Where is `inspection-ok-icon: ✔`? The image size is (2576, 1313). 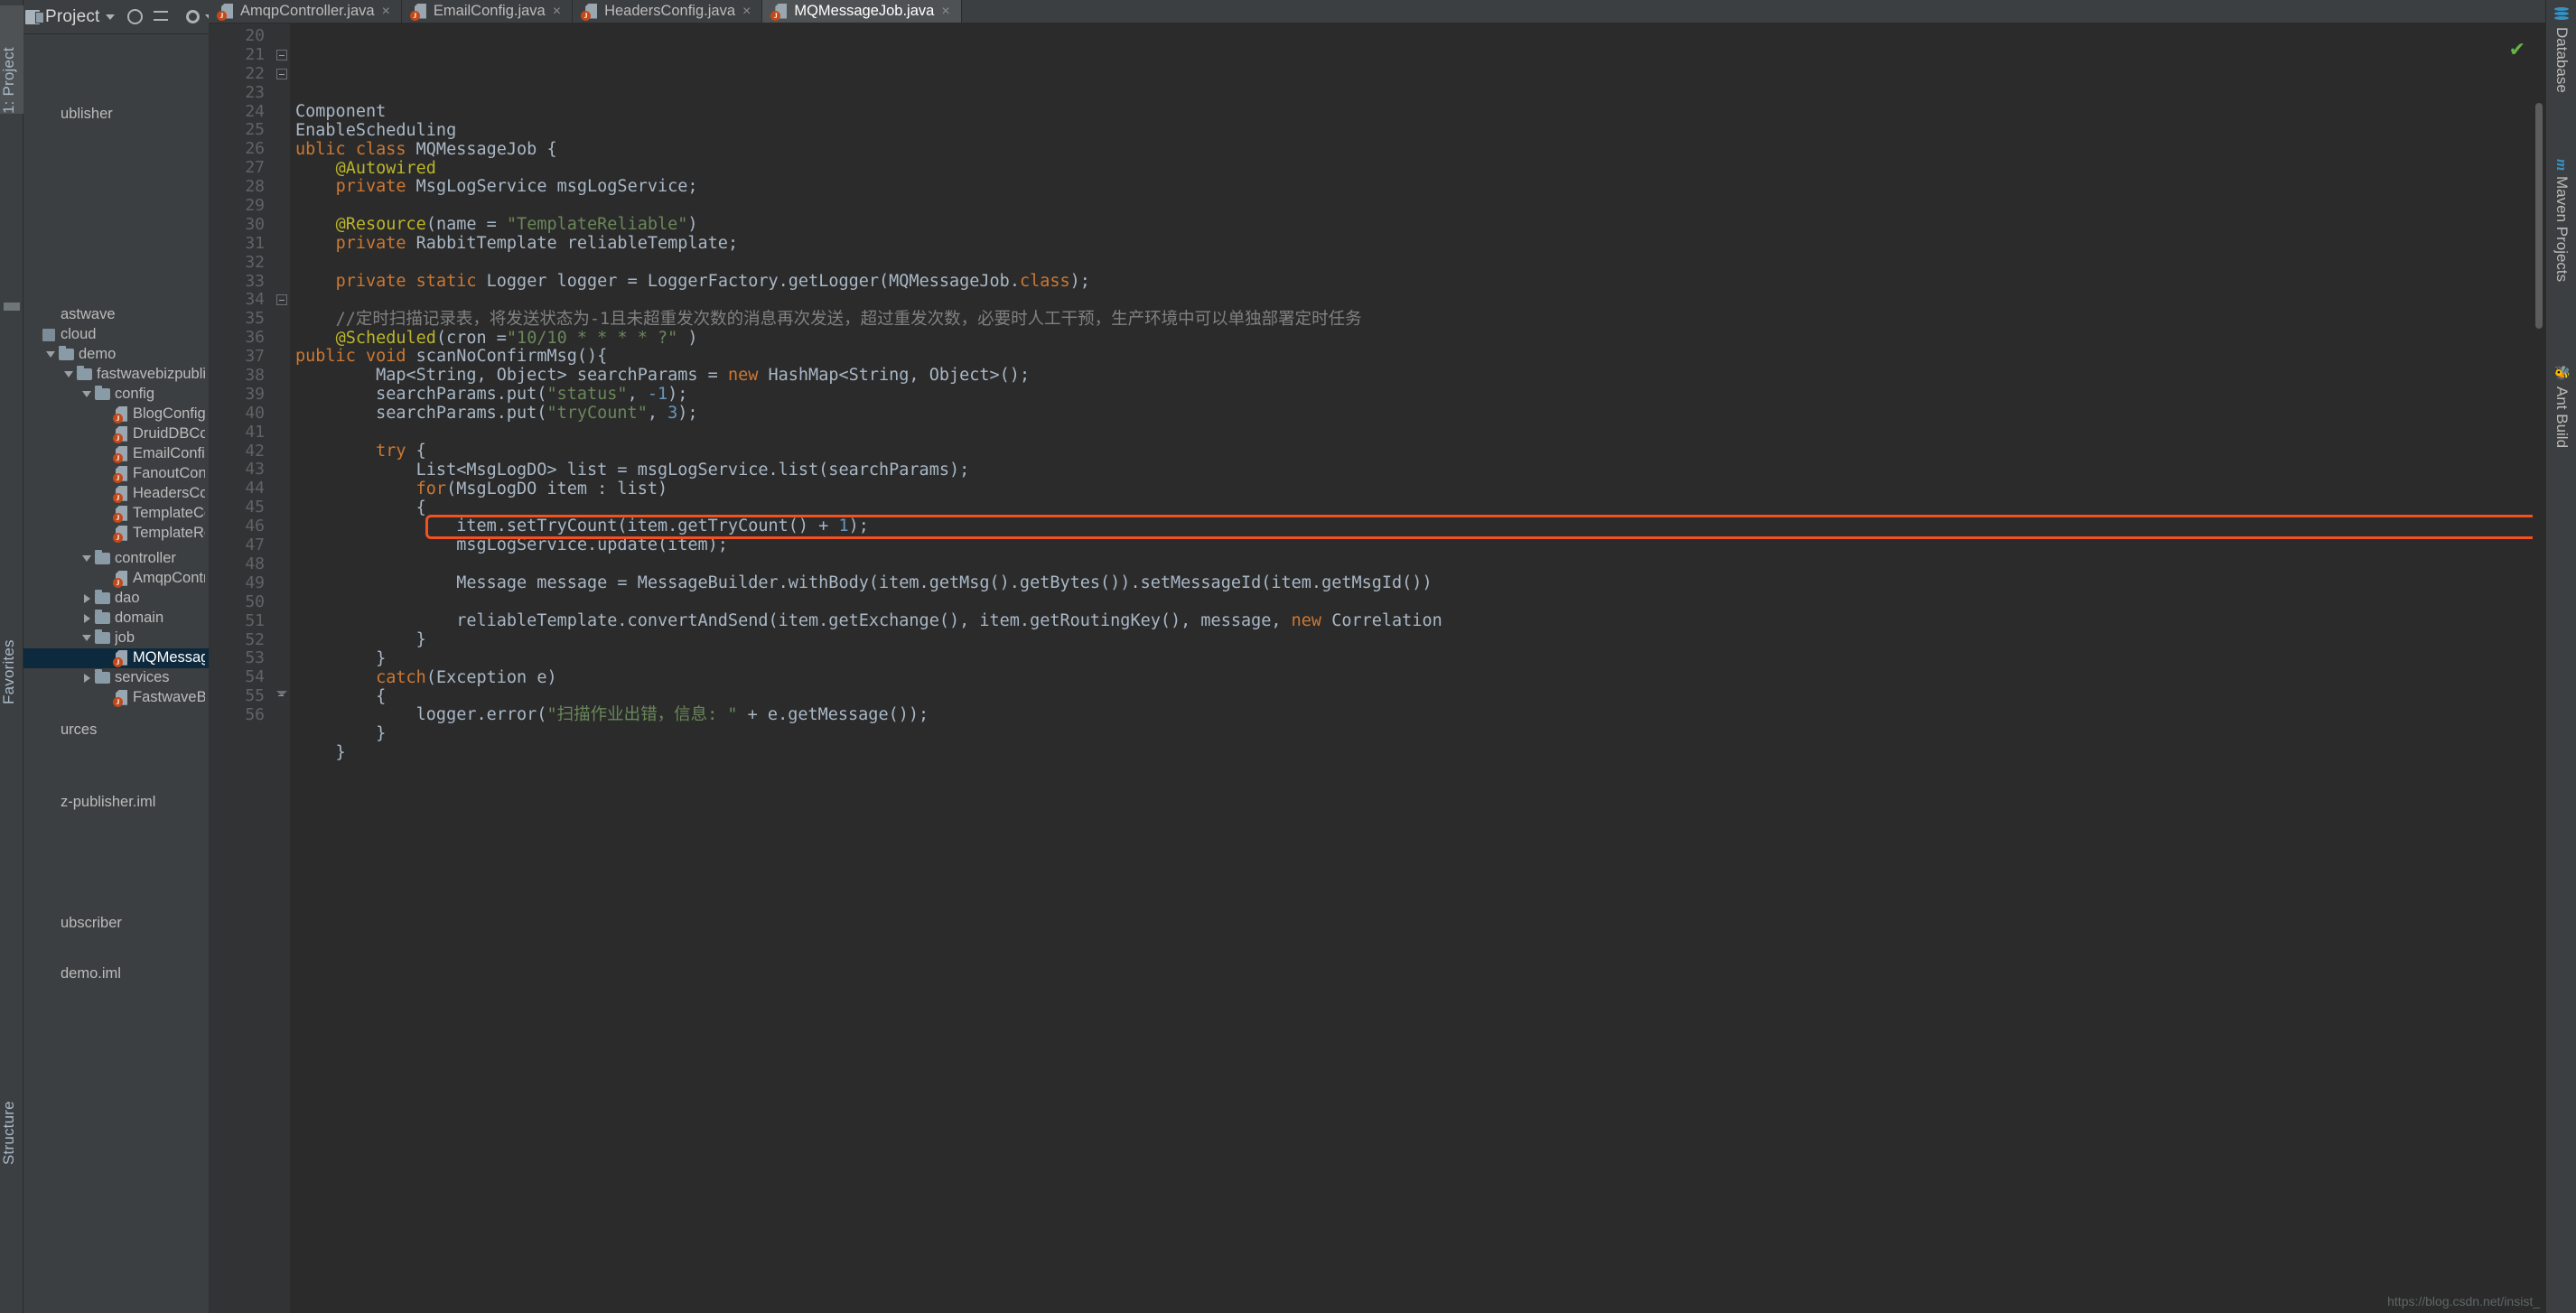
inspection-ok-icon: ✔ is located at coordinates (2517, 49).